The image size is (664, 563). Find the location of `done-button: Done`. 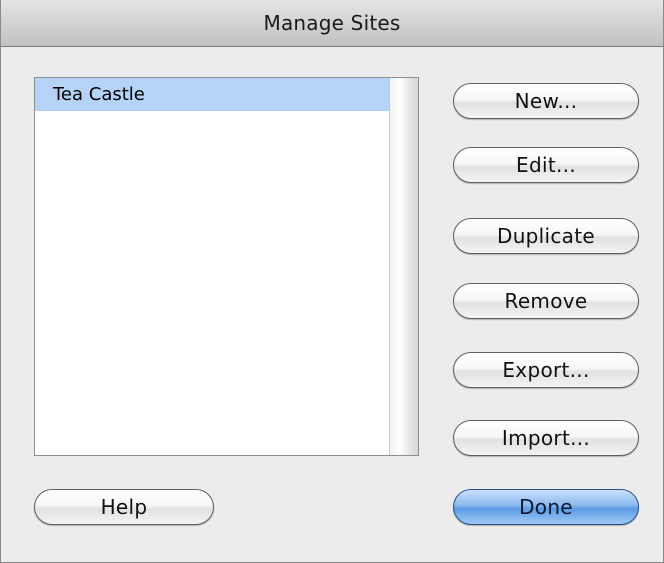

done-button: Done is located at coordinates (546, 507).